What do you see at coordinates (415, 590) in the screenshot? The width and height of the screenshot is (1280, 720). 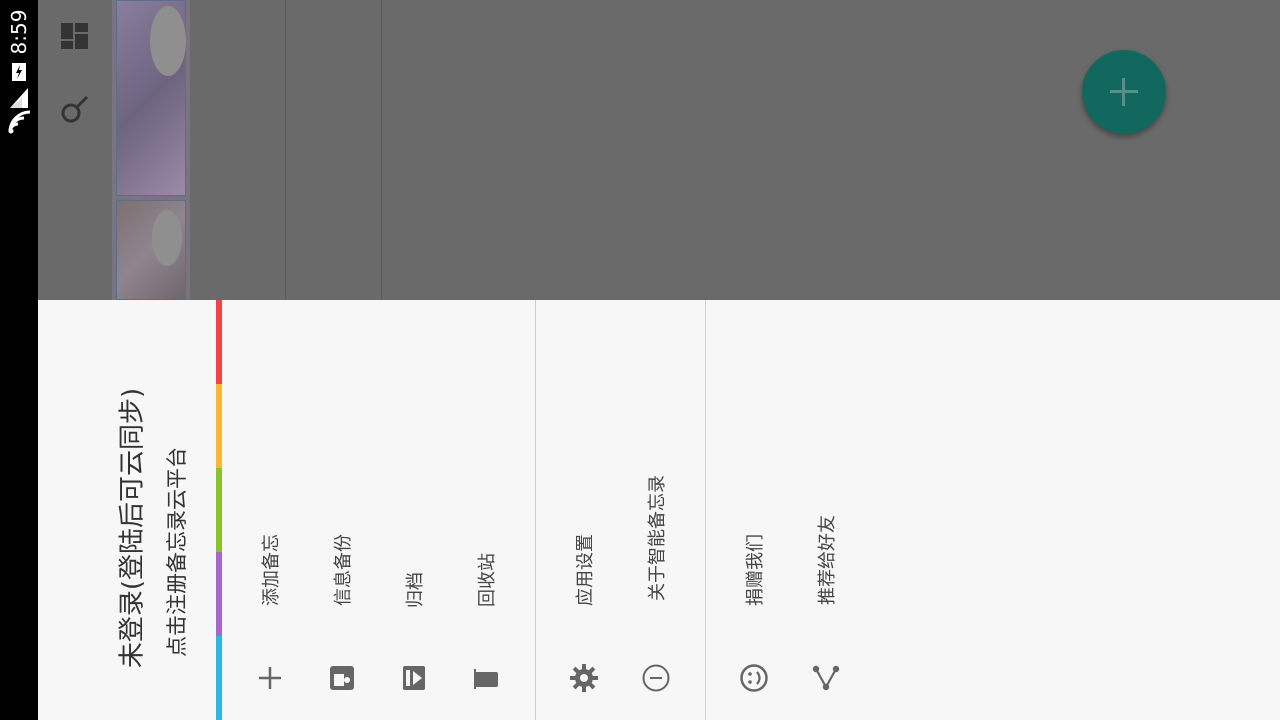 I see `menu-item-label: 归档` at bounding box center [415, 590].